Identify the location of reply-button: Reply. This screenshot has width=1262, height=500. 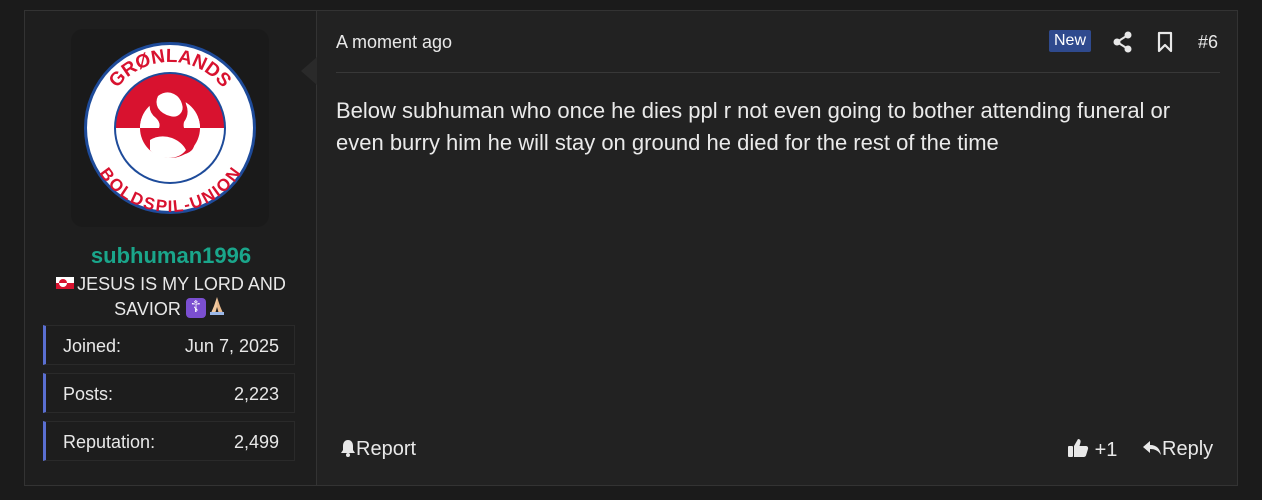
(1177, 449).